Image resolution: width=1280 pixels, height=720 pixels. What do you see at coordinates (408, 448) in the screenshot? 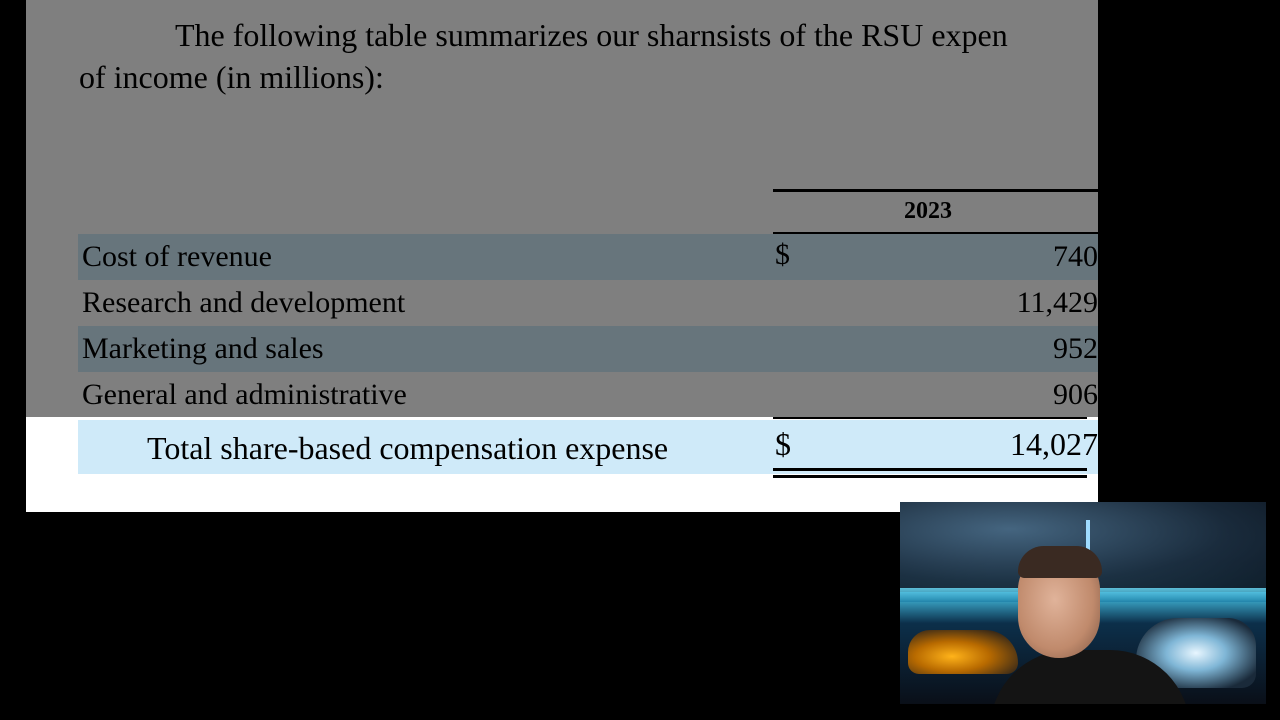
I see `total-label: Total share-based compensation expense` at bounding box center [408, 448].